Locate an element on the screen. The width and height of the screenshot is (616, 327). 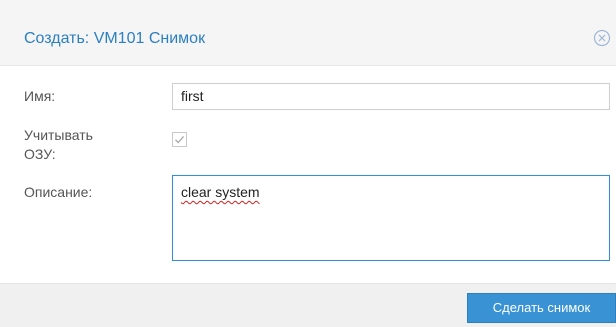
name-label: Имя: is located at coordinates (40, 96).